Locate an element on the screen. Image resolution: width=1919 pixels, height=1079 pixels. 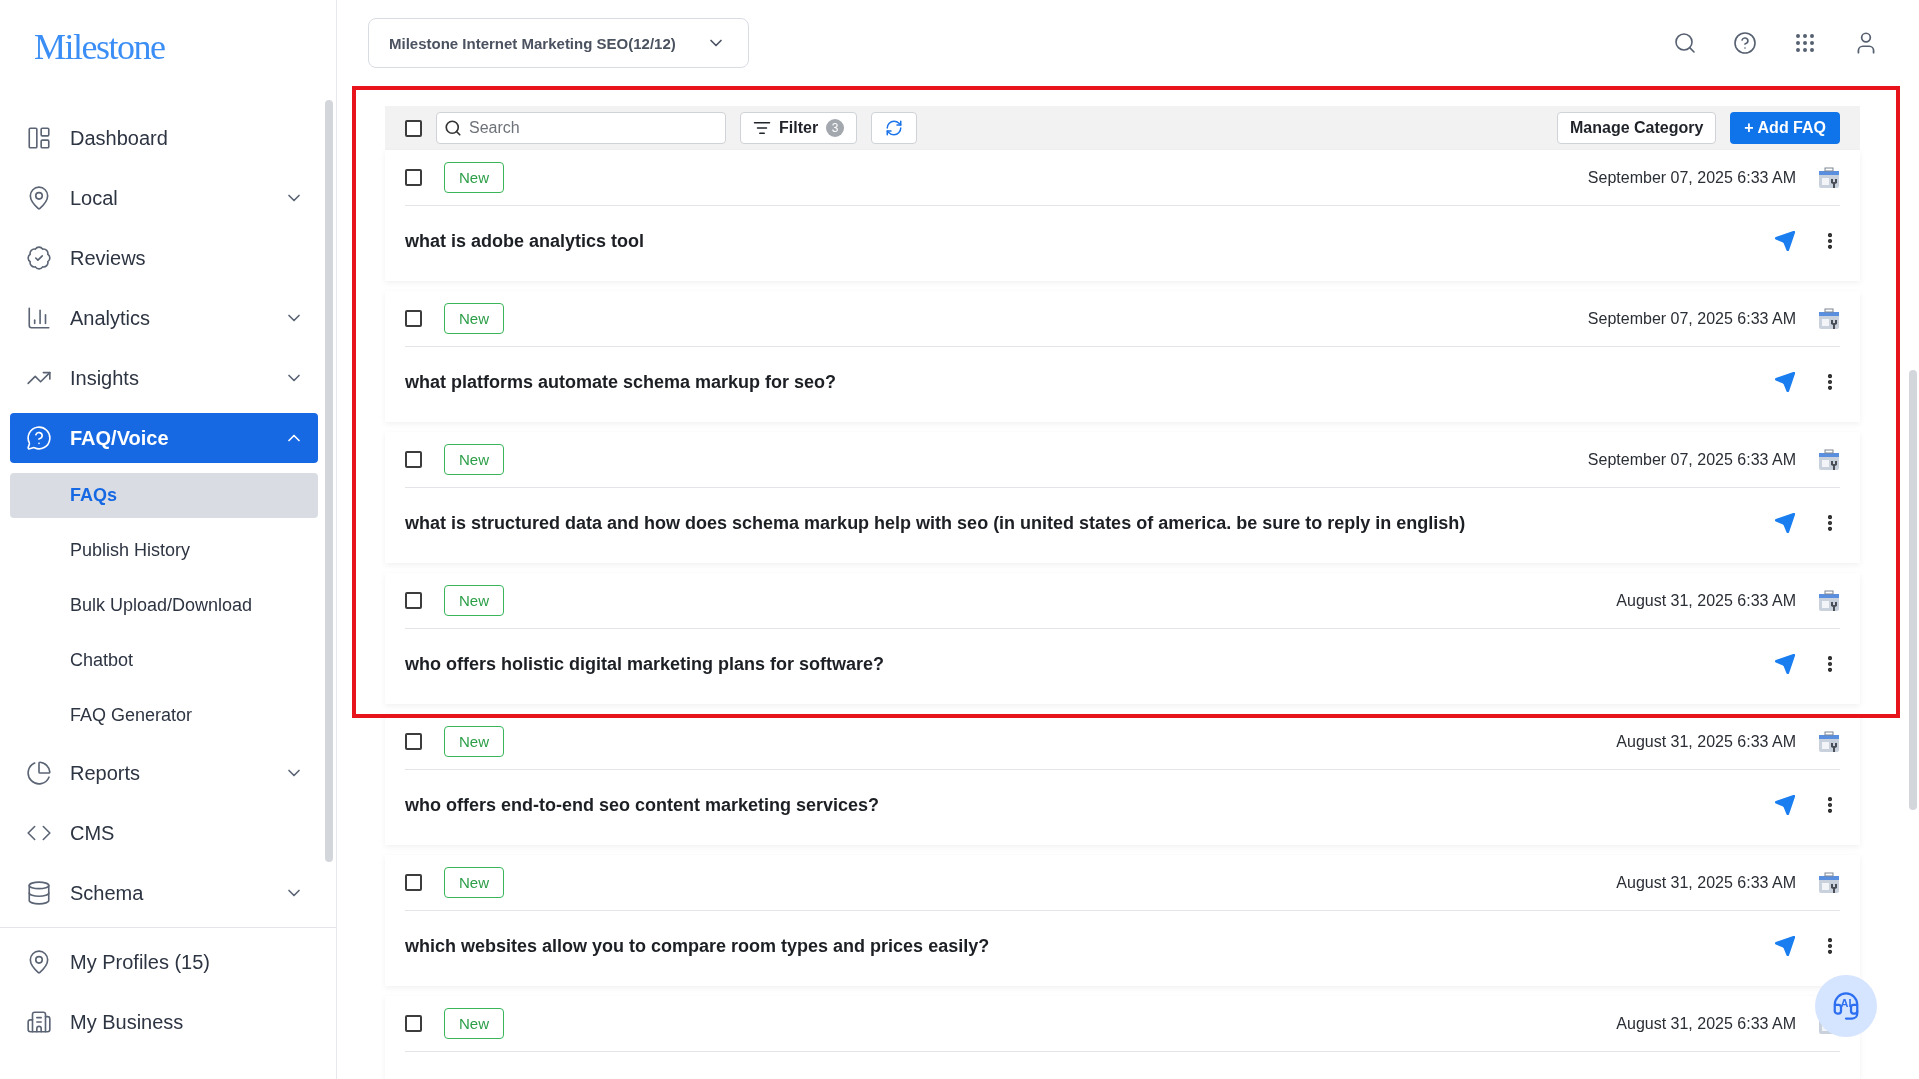
refresh-button is located at coordinates (894, 128).